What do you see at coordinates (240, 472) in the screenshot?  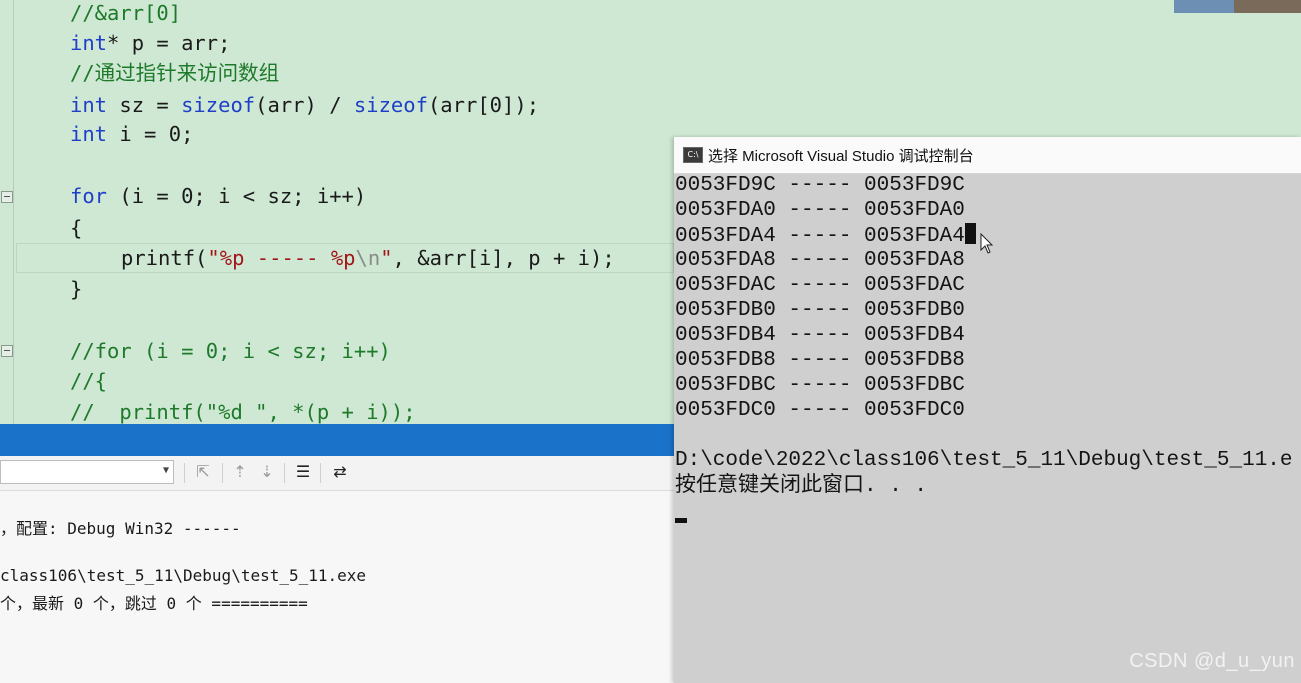 I see `previous-message-icon: ⇡` at bounding box center [240, 472].